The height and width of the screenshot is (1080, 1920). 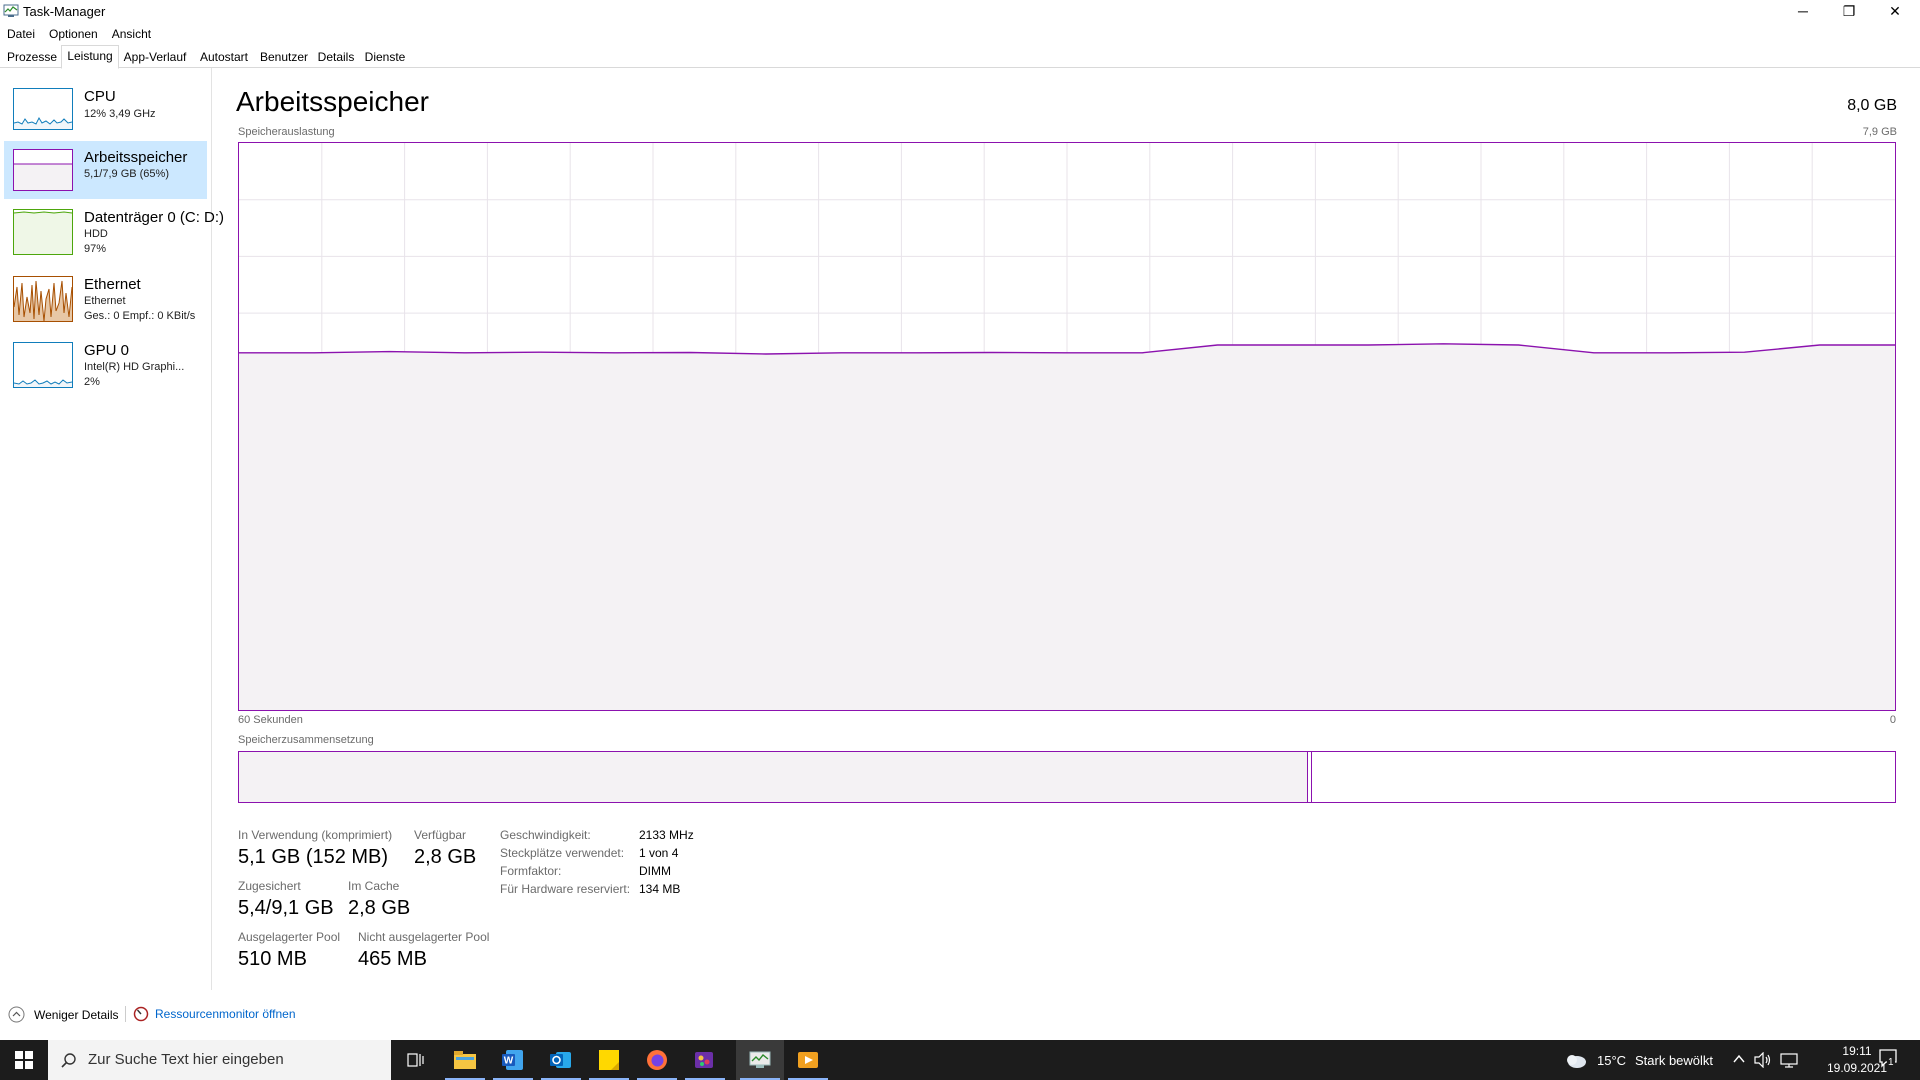 I want to click on memory-capacity: 8,0 GB, so click(x=1872, y=105).